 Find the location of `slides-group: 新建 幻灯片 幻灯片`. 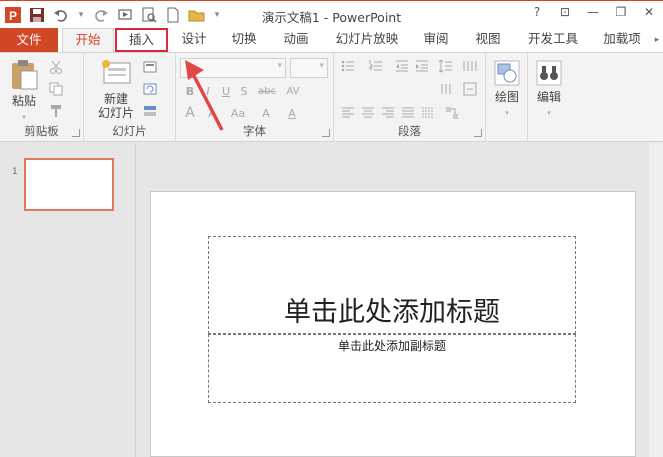

slides-group: 新建 幻灯片 幻灯片 is located at coordinates (130, 97).